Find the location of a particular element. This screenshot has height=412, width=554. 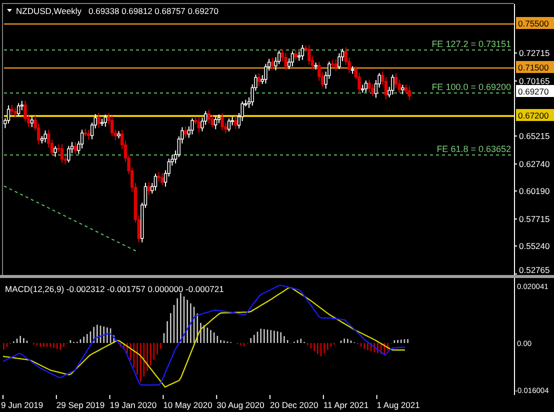

price-tag: 0.67200 is located at coordinates (535, 115).